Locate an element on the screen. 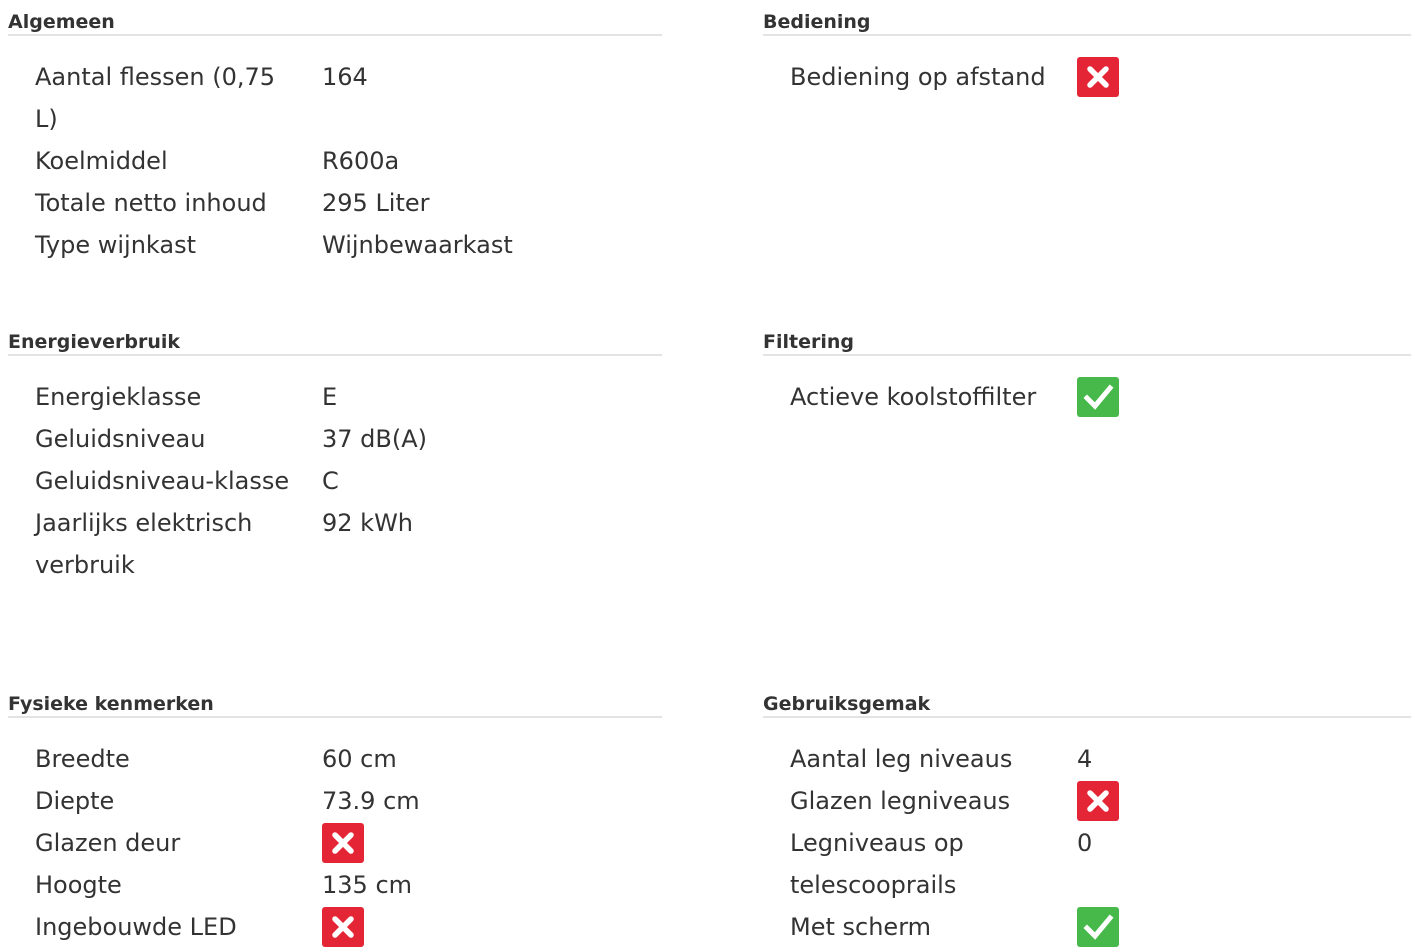 The image size is (1411, 948). spec-label: Hoogte is located at coordinates (78, 885).